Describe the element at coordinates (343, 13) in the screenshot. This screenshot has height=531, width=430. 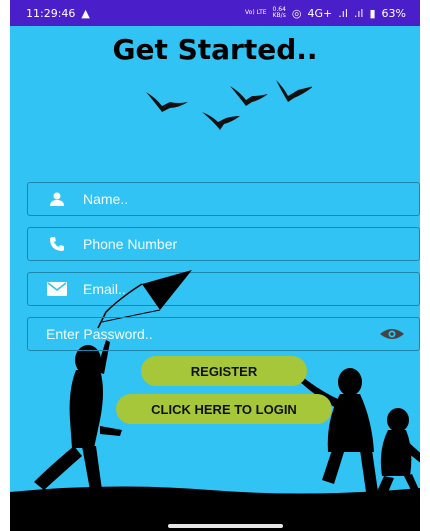
I see `signal-icon: .ıl` at that location.